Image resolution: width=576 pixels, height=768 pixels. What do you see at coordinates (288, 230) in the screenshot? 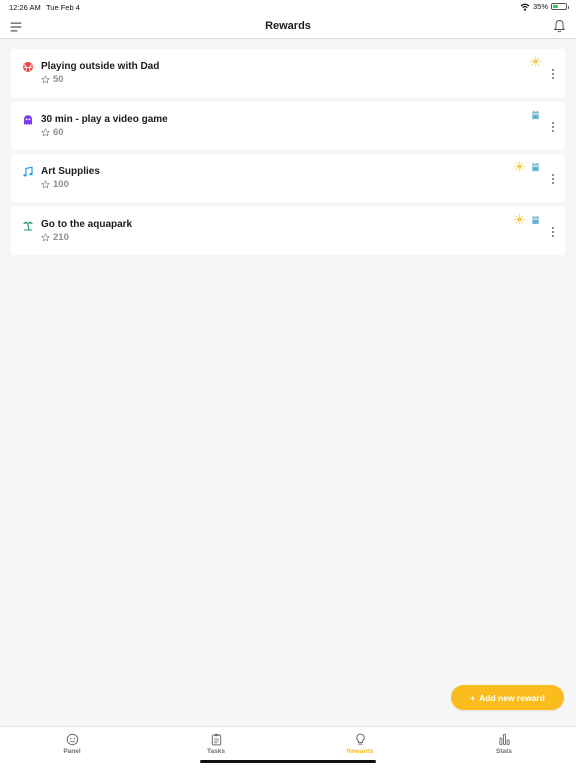
I see `reward-card: Go to the aquapark 210` at bounding box center [288, 230].